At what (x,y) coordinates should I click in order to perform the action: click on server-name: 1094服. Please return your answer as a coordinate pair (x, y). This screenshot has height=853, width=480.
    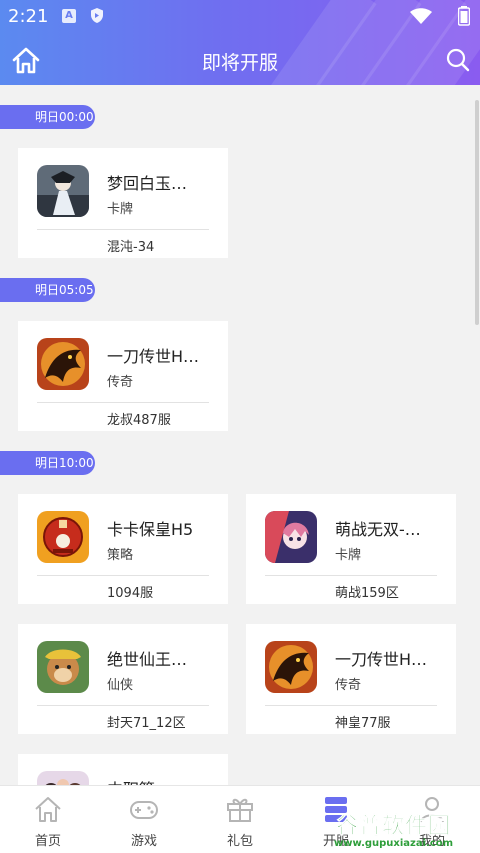
    Looking at the image, I should click on (130, 593).